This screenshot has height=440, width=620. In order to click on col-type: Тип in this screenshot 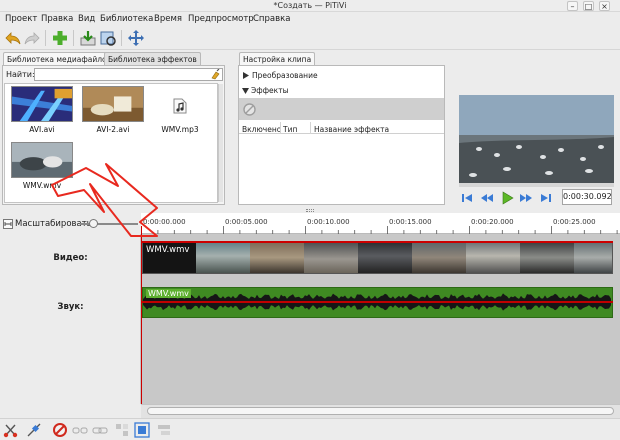, I will do `click(290, 129)`.